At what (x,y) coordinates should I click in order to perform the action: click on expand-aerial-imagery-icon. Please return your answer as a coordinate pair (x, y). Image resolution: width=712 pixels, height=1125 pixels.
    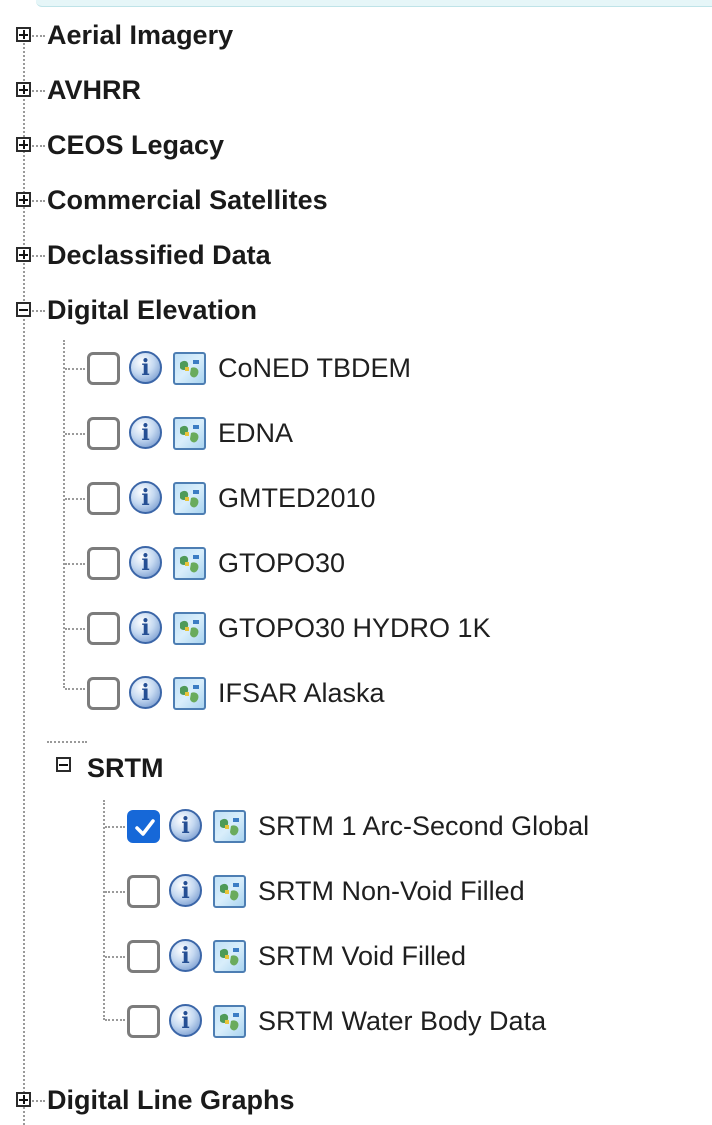
    Looking at the image, I should click on (23, 34).